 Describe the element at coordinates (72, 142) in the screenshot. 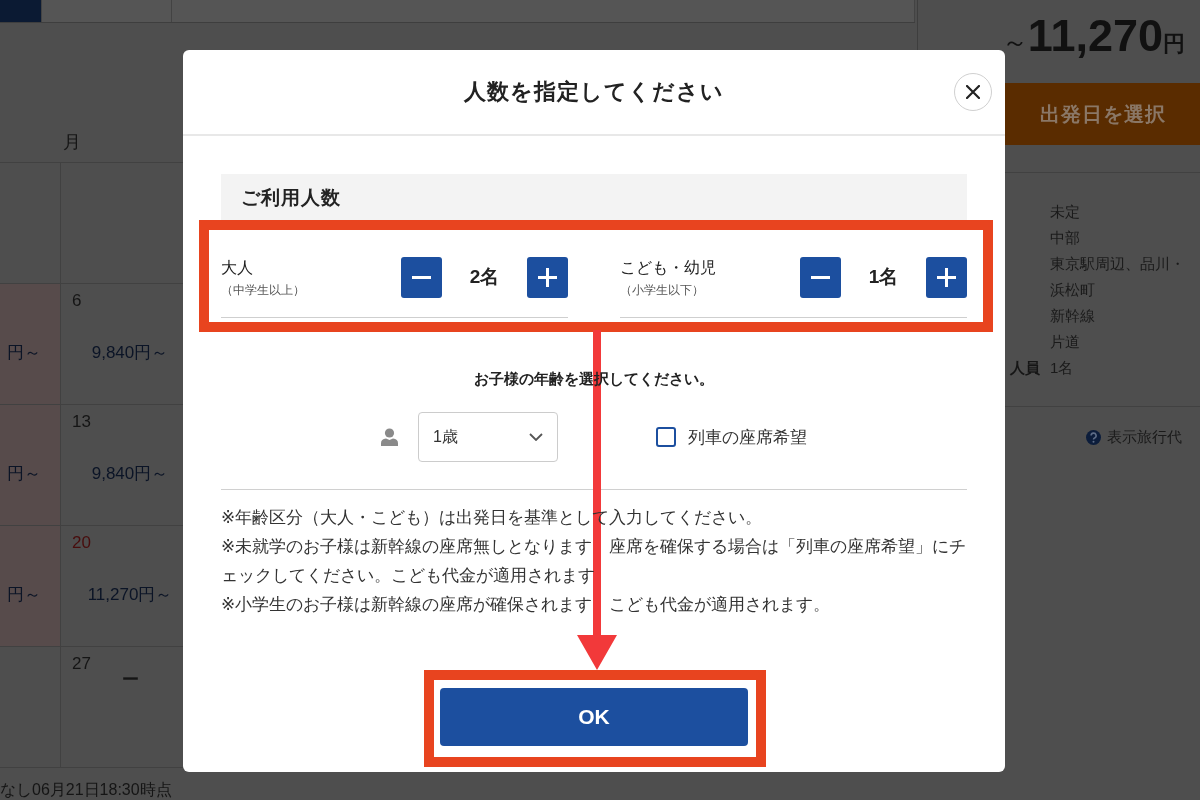

I see `weekday-label: 月` at that location.